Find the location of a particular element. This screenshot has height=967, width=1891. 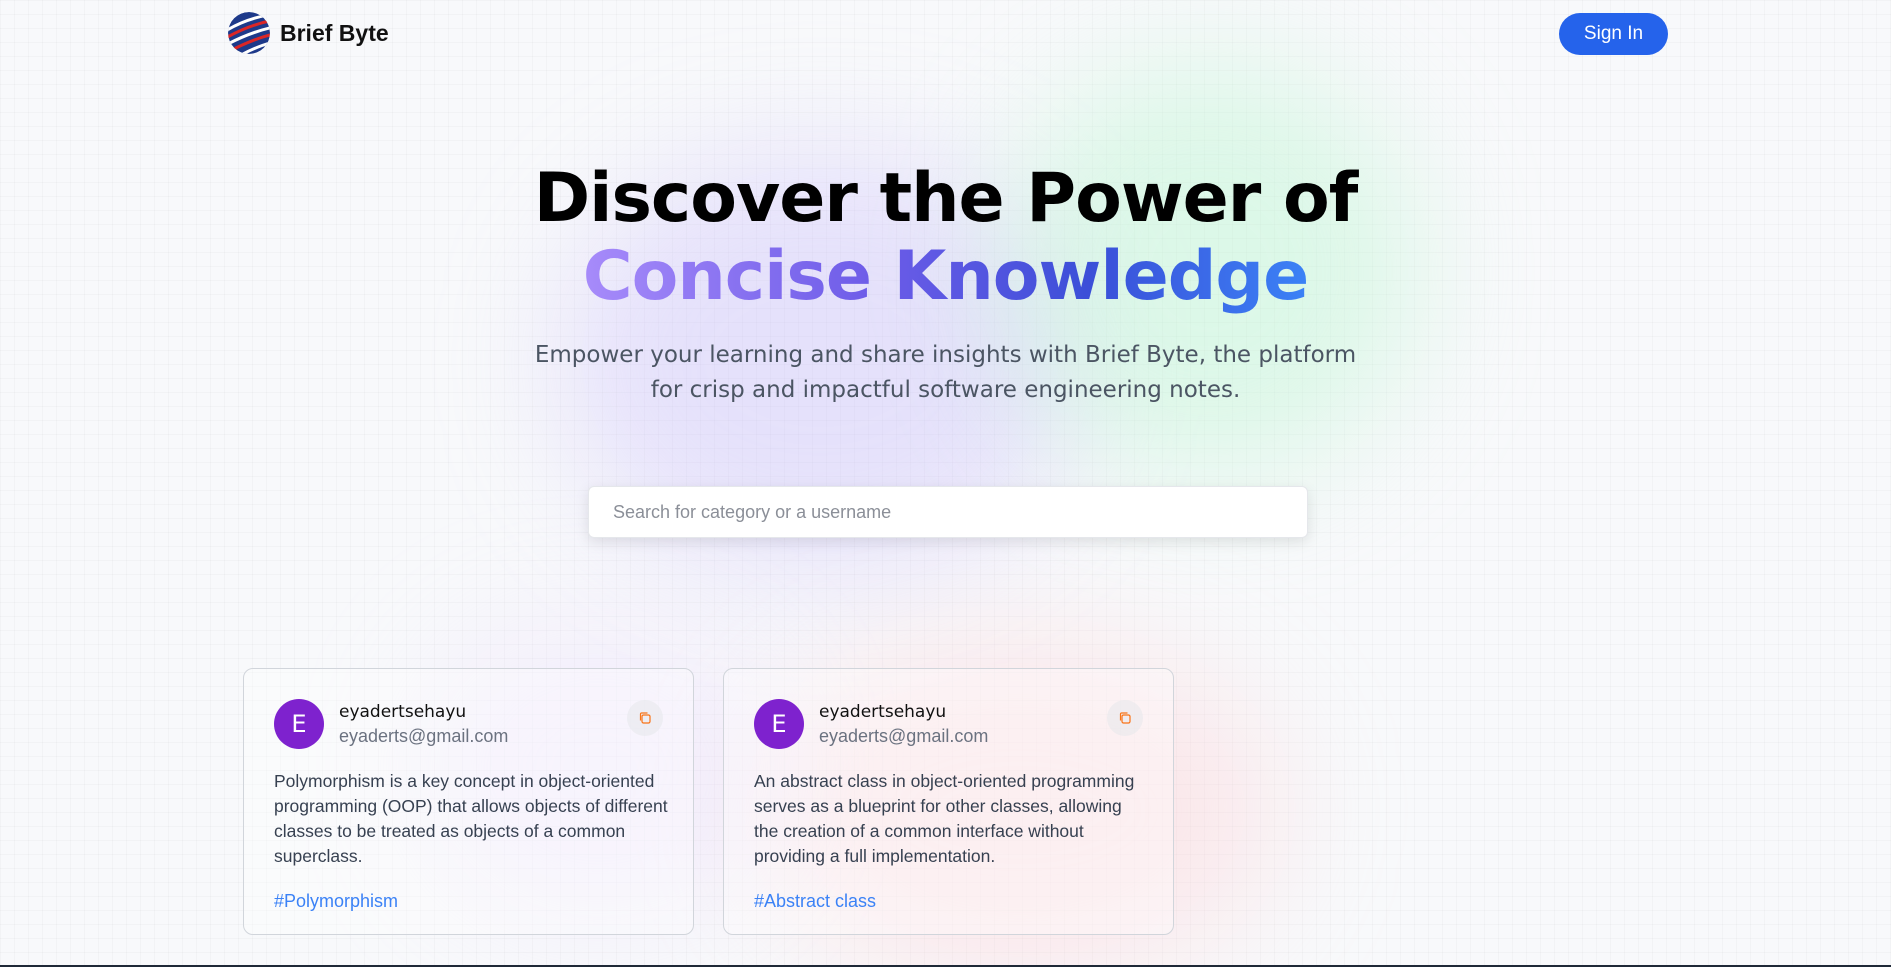

hero-title-highlight: Concise Knowledge is located at coordinates (945, 276).